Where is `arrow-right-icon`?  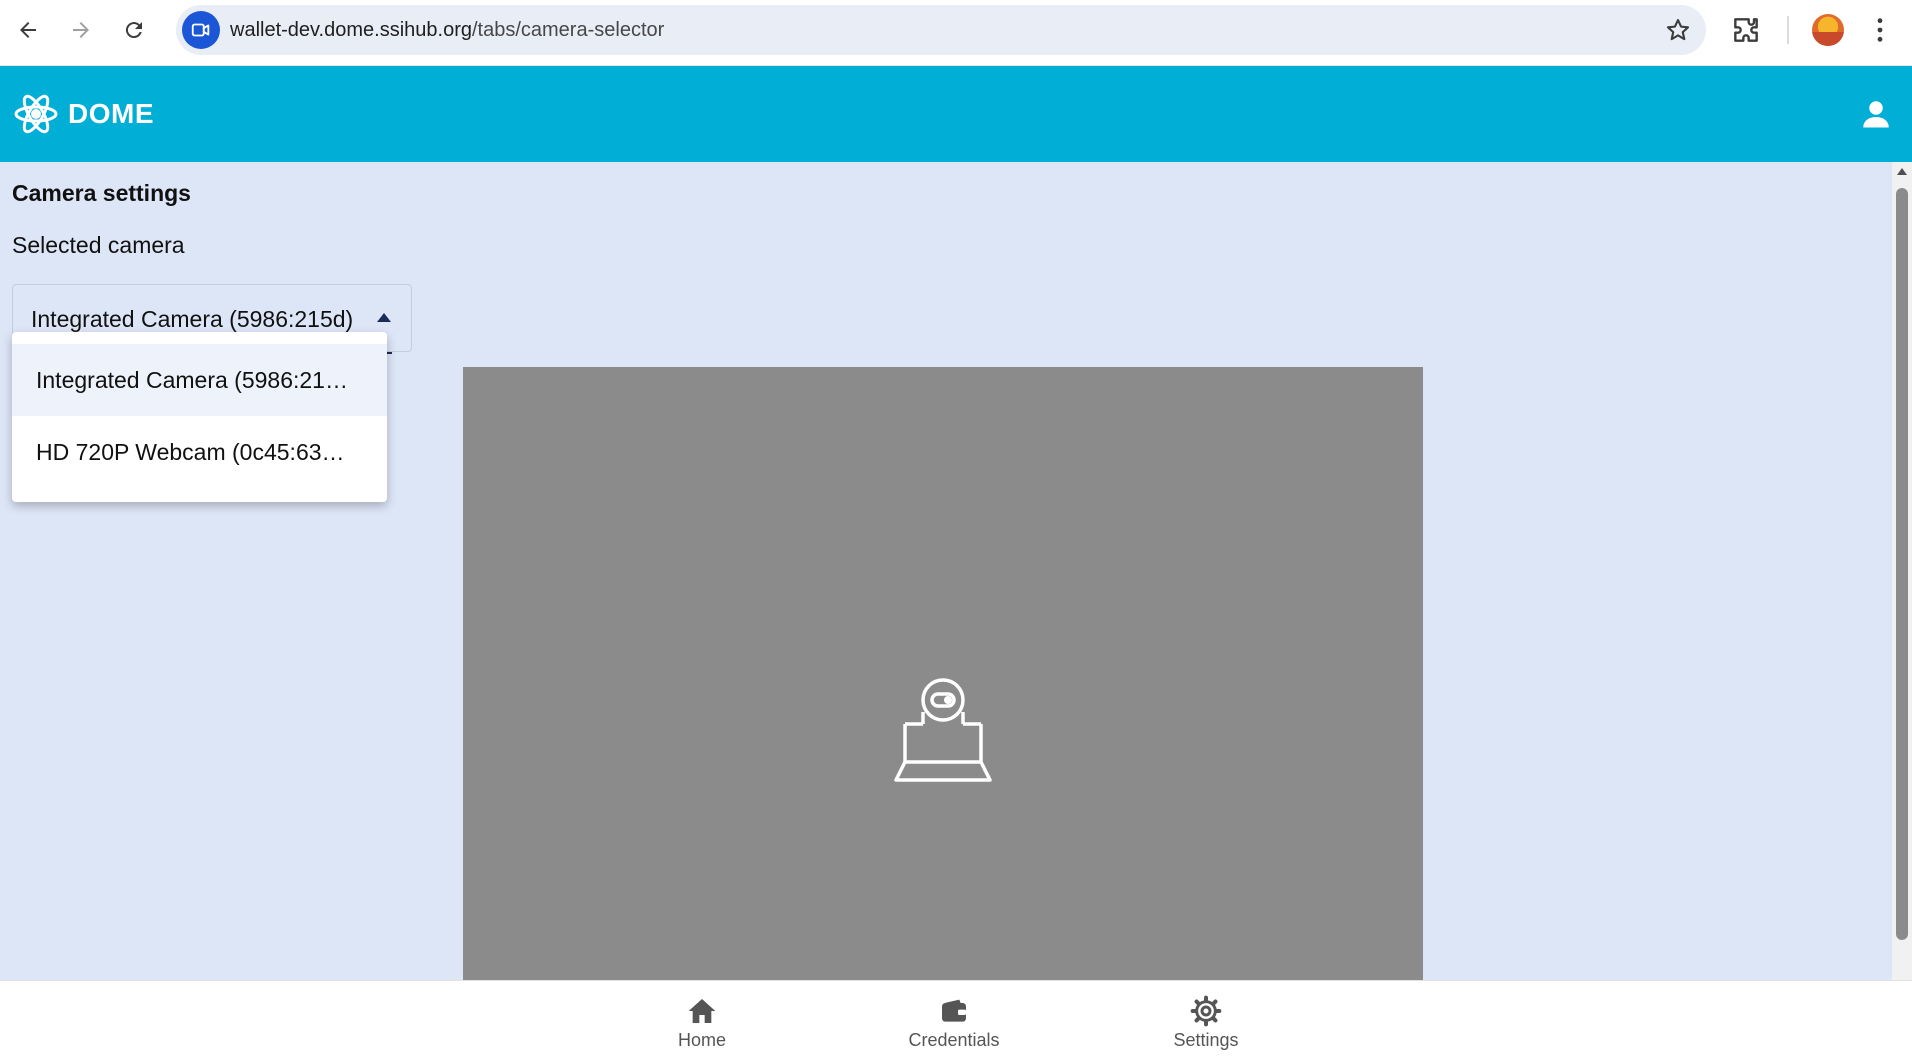
arrow-right-icon is located at coordinates (81, 30).